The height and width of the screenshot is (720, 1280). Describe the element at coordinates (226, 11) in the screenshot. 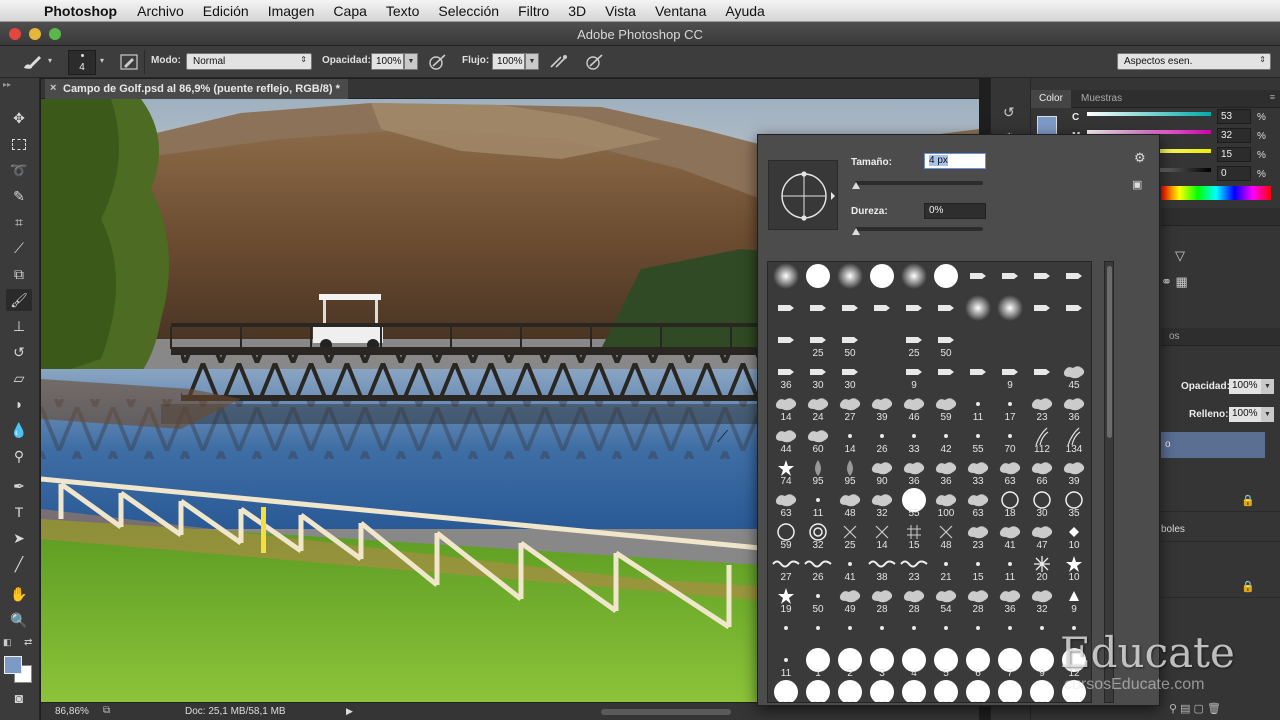

I see `menu-edicion: Edición` at that location.